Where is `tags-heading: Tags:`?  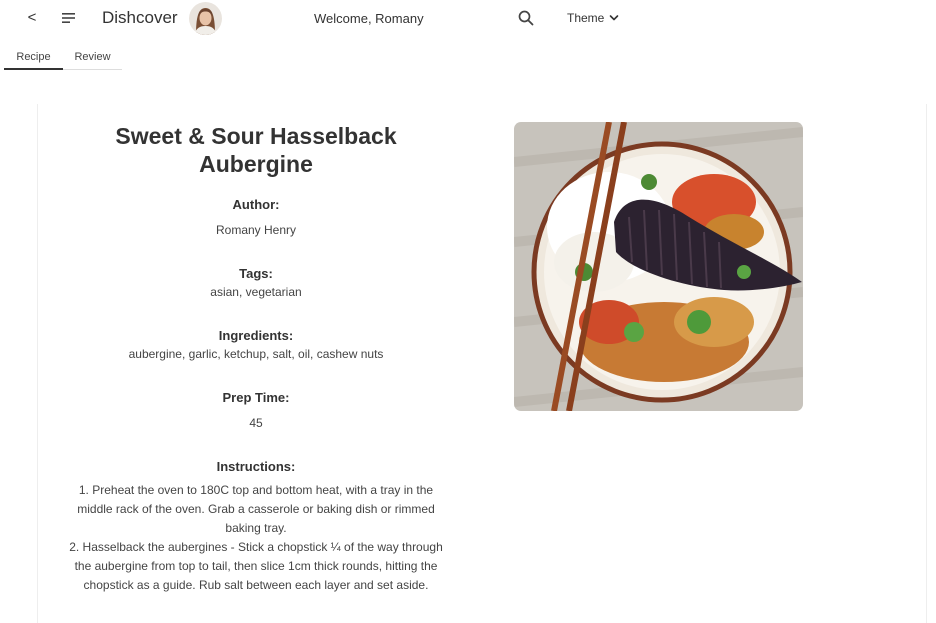
tags-heading: Tags: is located at coordinates (256, 273).